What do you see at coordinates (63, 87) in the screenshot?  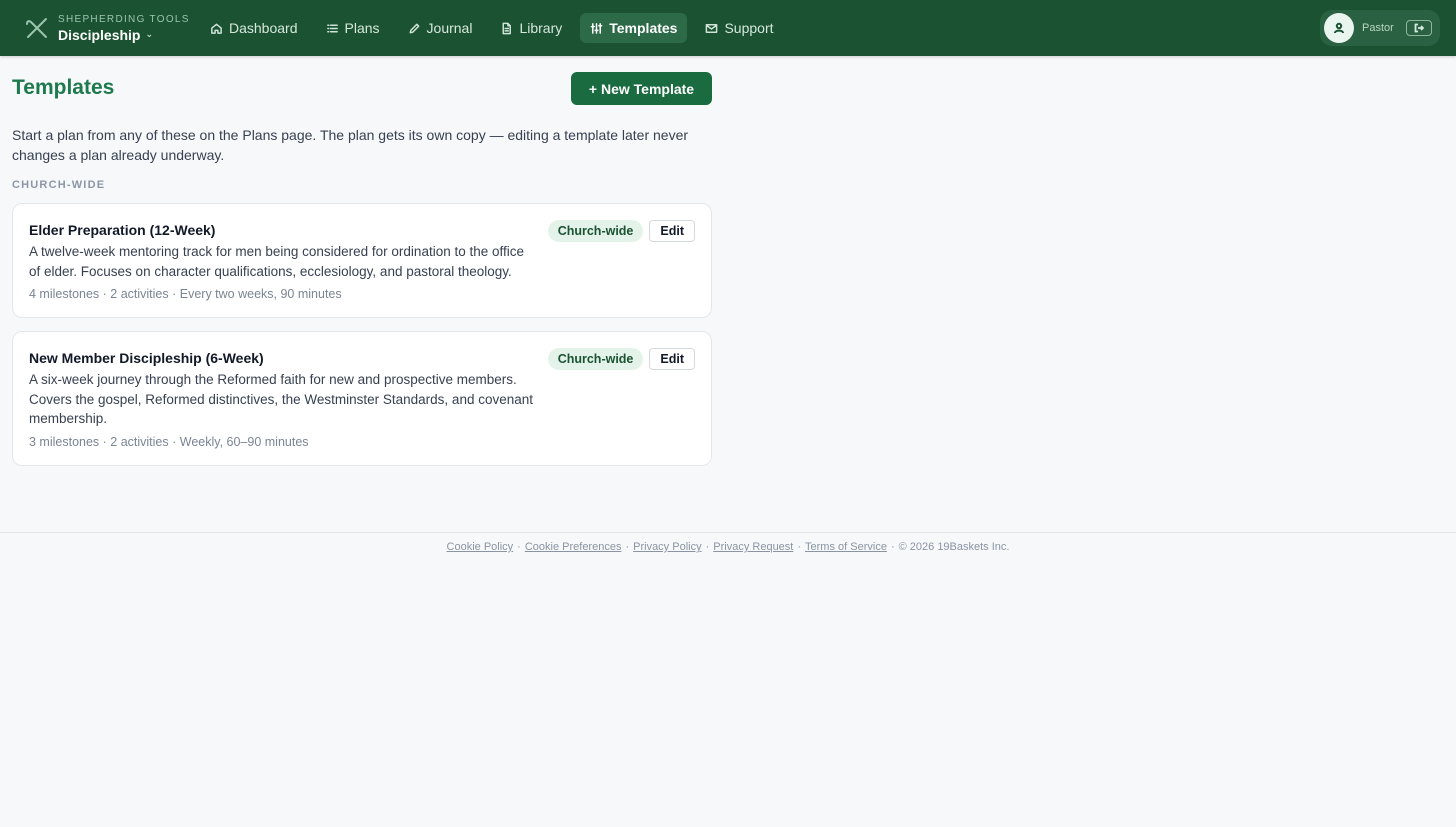 I see `page-title: Templates` at bounding box center [63, 87].